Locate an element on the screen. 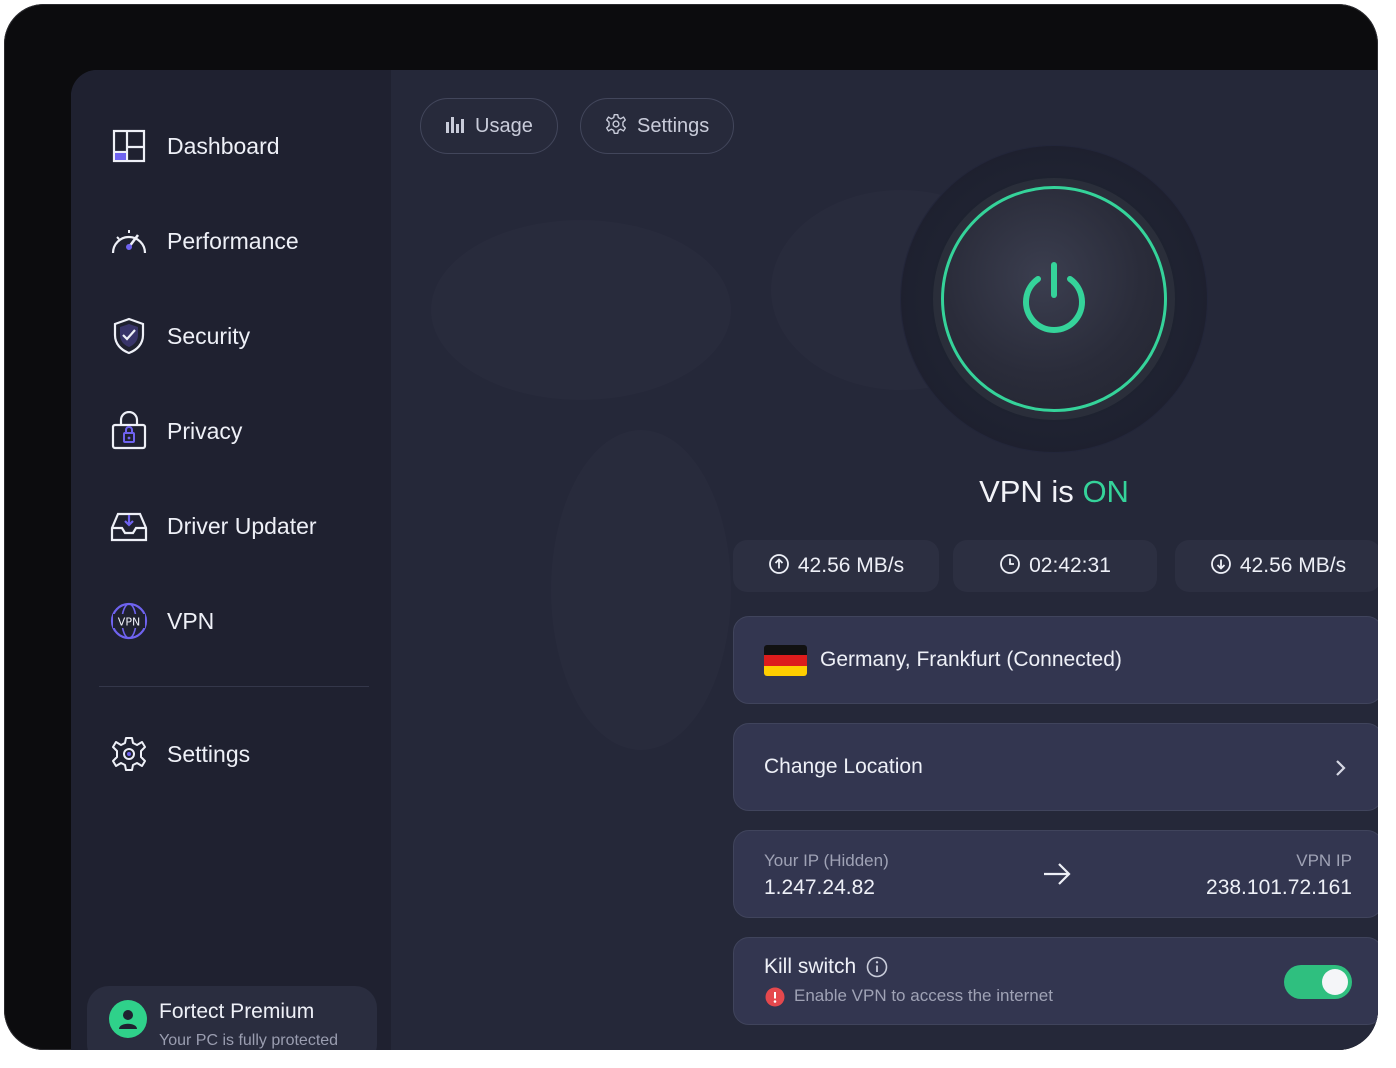 The image size is (1396, 1068). vpn-ip-label: VPN IP is located at coordinates (1324, 860).